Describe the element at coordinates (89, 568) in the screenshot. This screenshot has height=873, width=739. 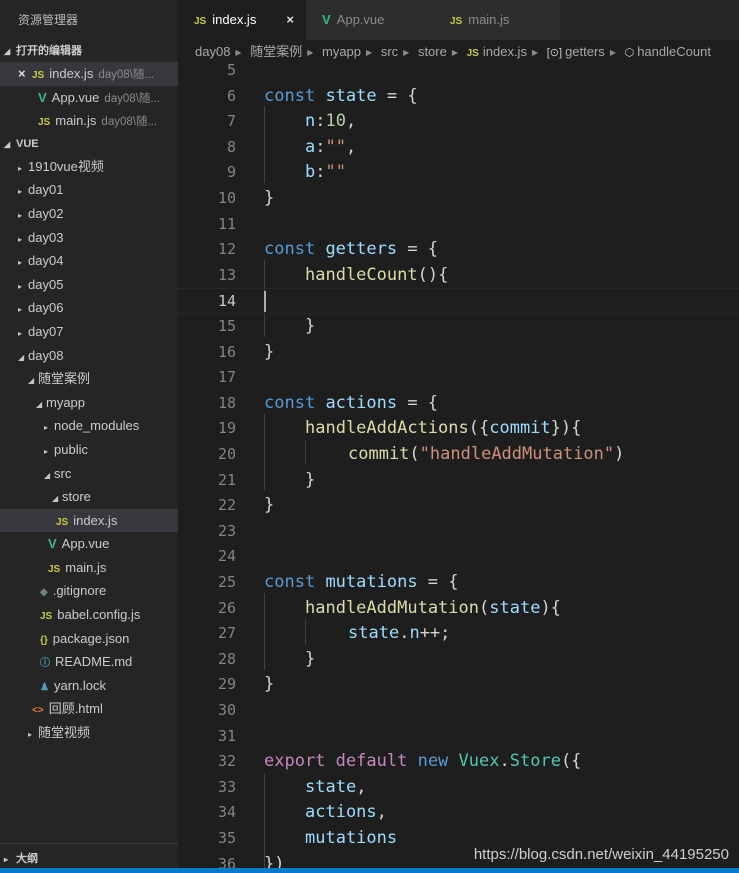
I see `tree-item-file: JS main.js` at that location.